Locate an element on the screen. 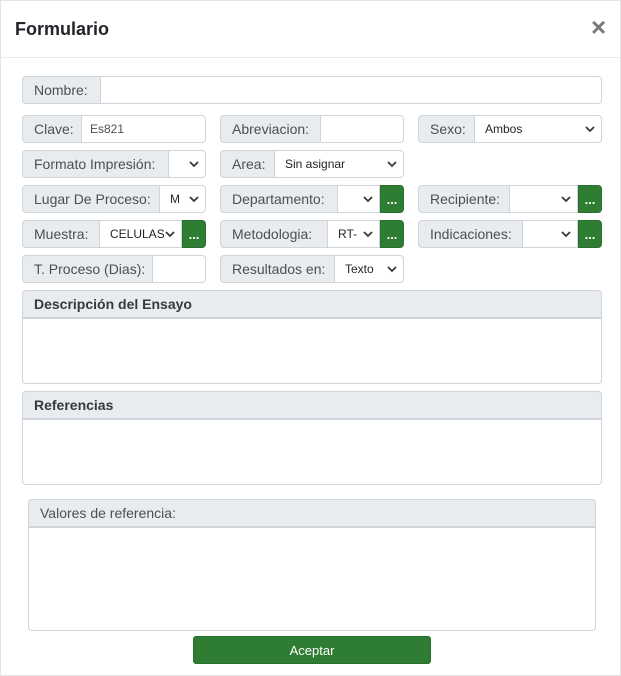  formato-impresion-label: Formato Impresión: is located at coordinates (95, 164).